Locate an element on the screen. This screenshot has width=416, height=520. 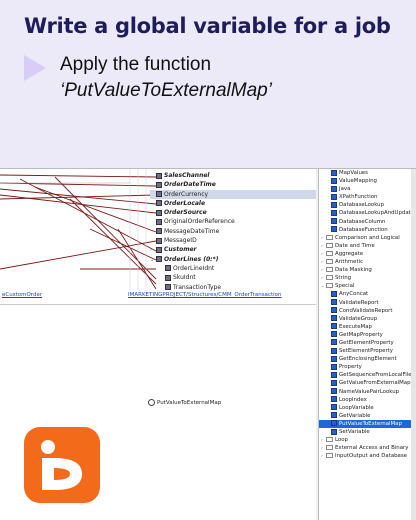
function-list-label: Java is located at coordinates (345, 189).